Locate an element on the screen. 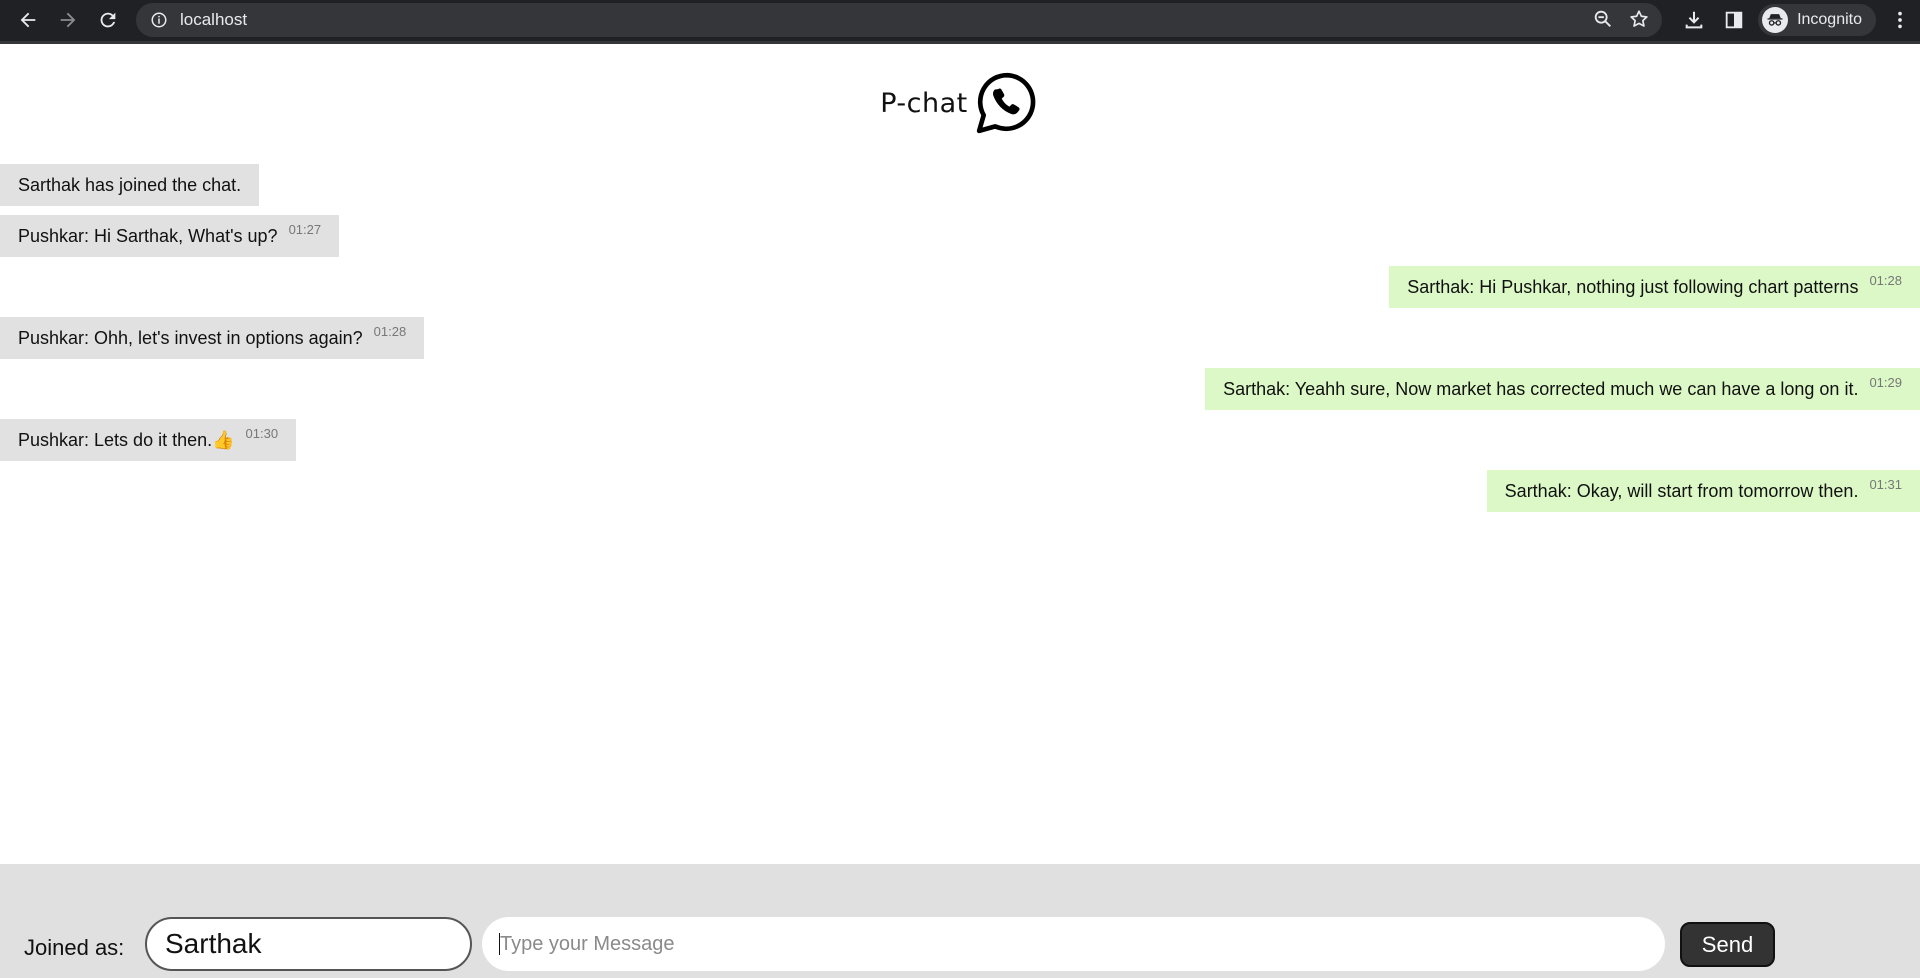 The width and height of the screenshot is (1920, 978). message-system: Sarthak has joined the chat. is located at coordinates (130, 185).